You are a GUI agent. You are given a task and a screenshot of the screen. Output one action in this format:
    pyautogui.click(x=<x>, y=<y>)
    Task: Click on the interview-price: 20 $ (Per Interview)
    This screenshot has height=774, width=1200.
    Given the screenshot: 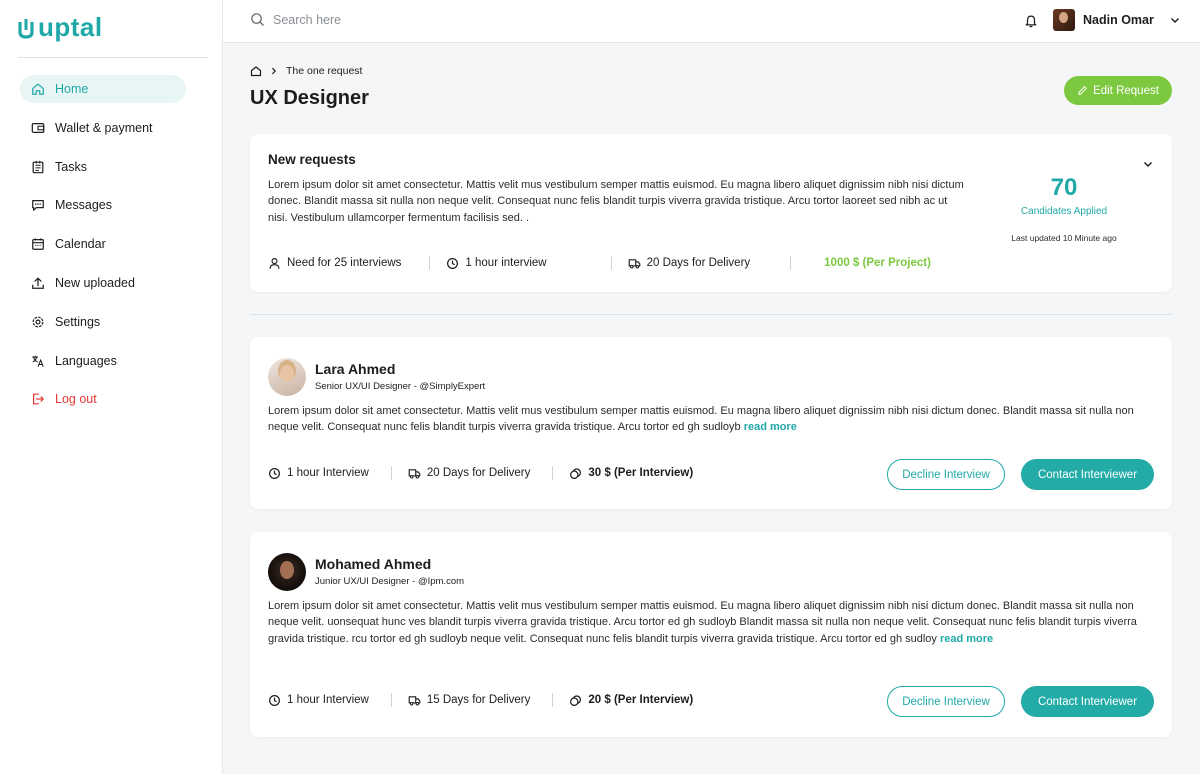 What is the action you would take?
    pyautogui.click(x=631, y=700)
    